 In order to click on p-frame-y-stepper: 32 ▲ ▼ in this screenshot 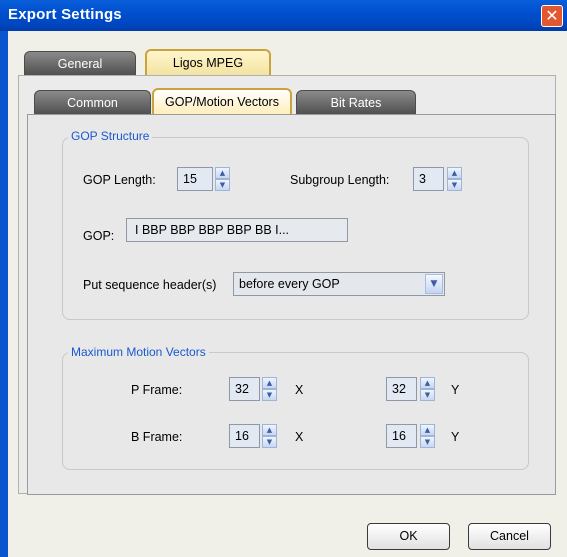, I will do `click(414, 389)`.